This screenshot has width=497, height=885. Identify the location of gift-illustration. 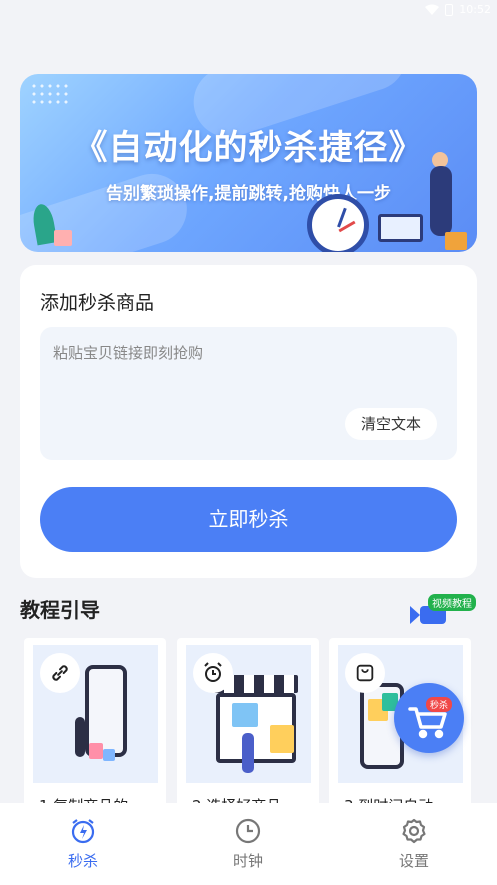
(456, 241).